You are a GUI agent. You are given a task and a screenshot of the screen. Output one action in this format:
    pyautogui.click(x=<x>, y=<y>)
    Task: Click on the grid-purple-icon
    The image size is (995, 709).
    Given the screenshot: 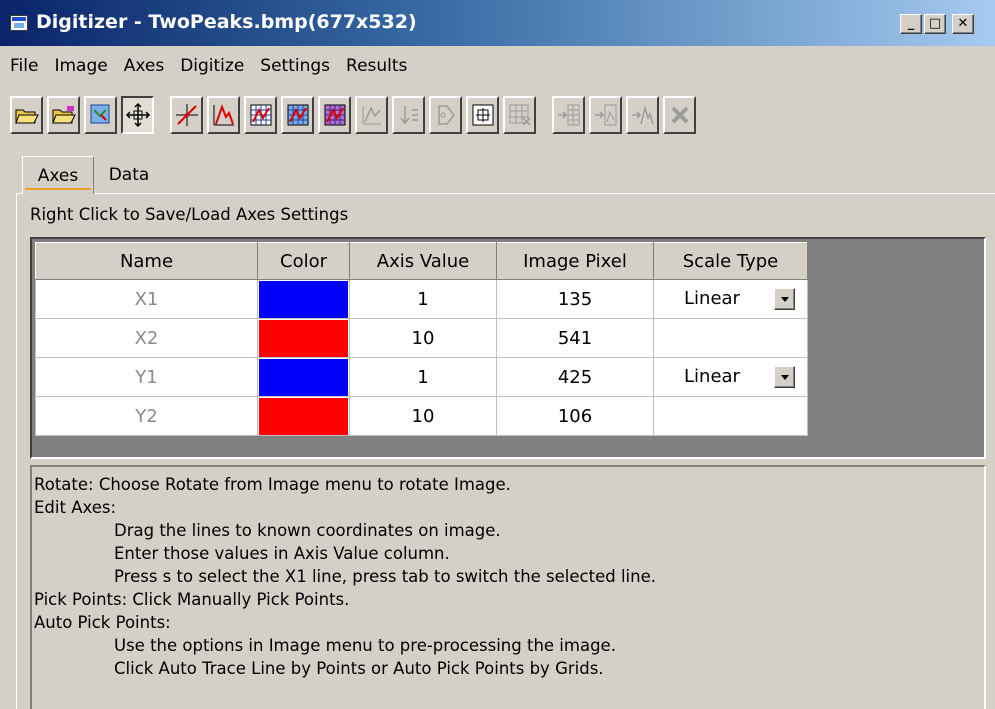 What is the action you would take?
    pyautogui.click(x=334, y=115)
    